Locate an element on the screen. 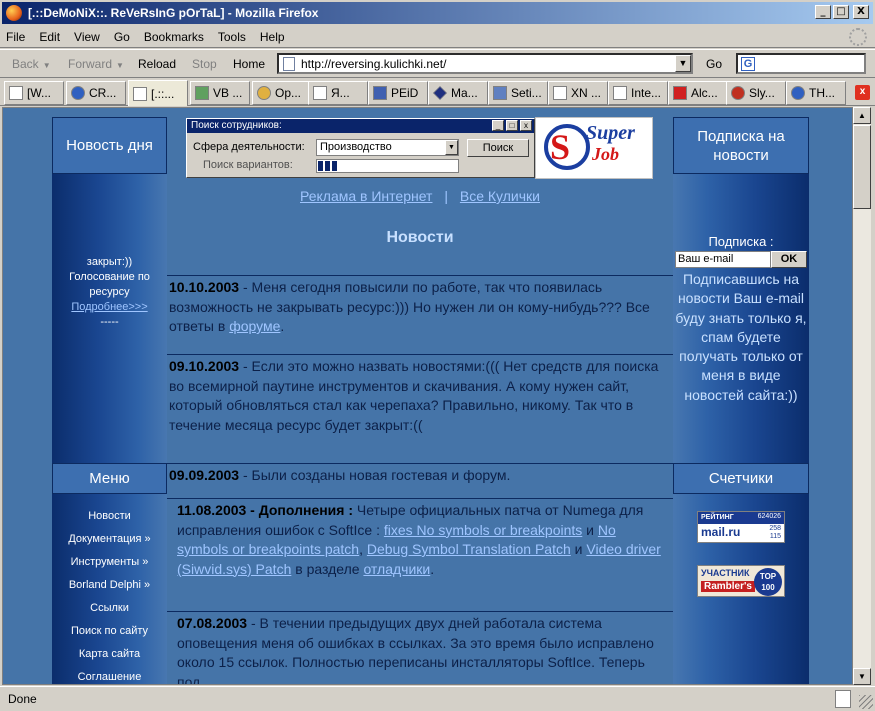 This screenshot has height=711, width=875. menu-link-tools: Инструменты » is located at coordinates (109, 566).